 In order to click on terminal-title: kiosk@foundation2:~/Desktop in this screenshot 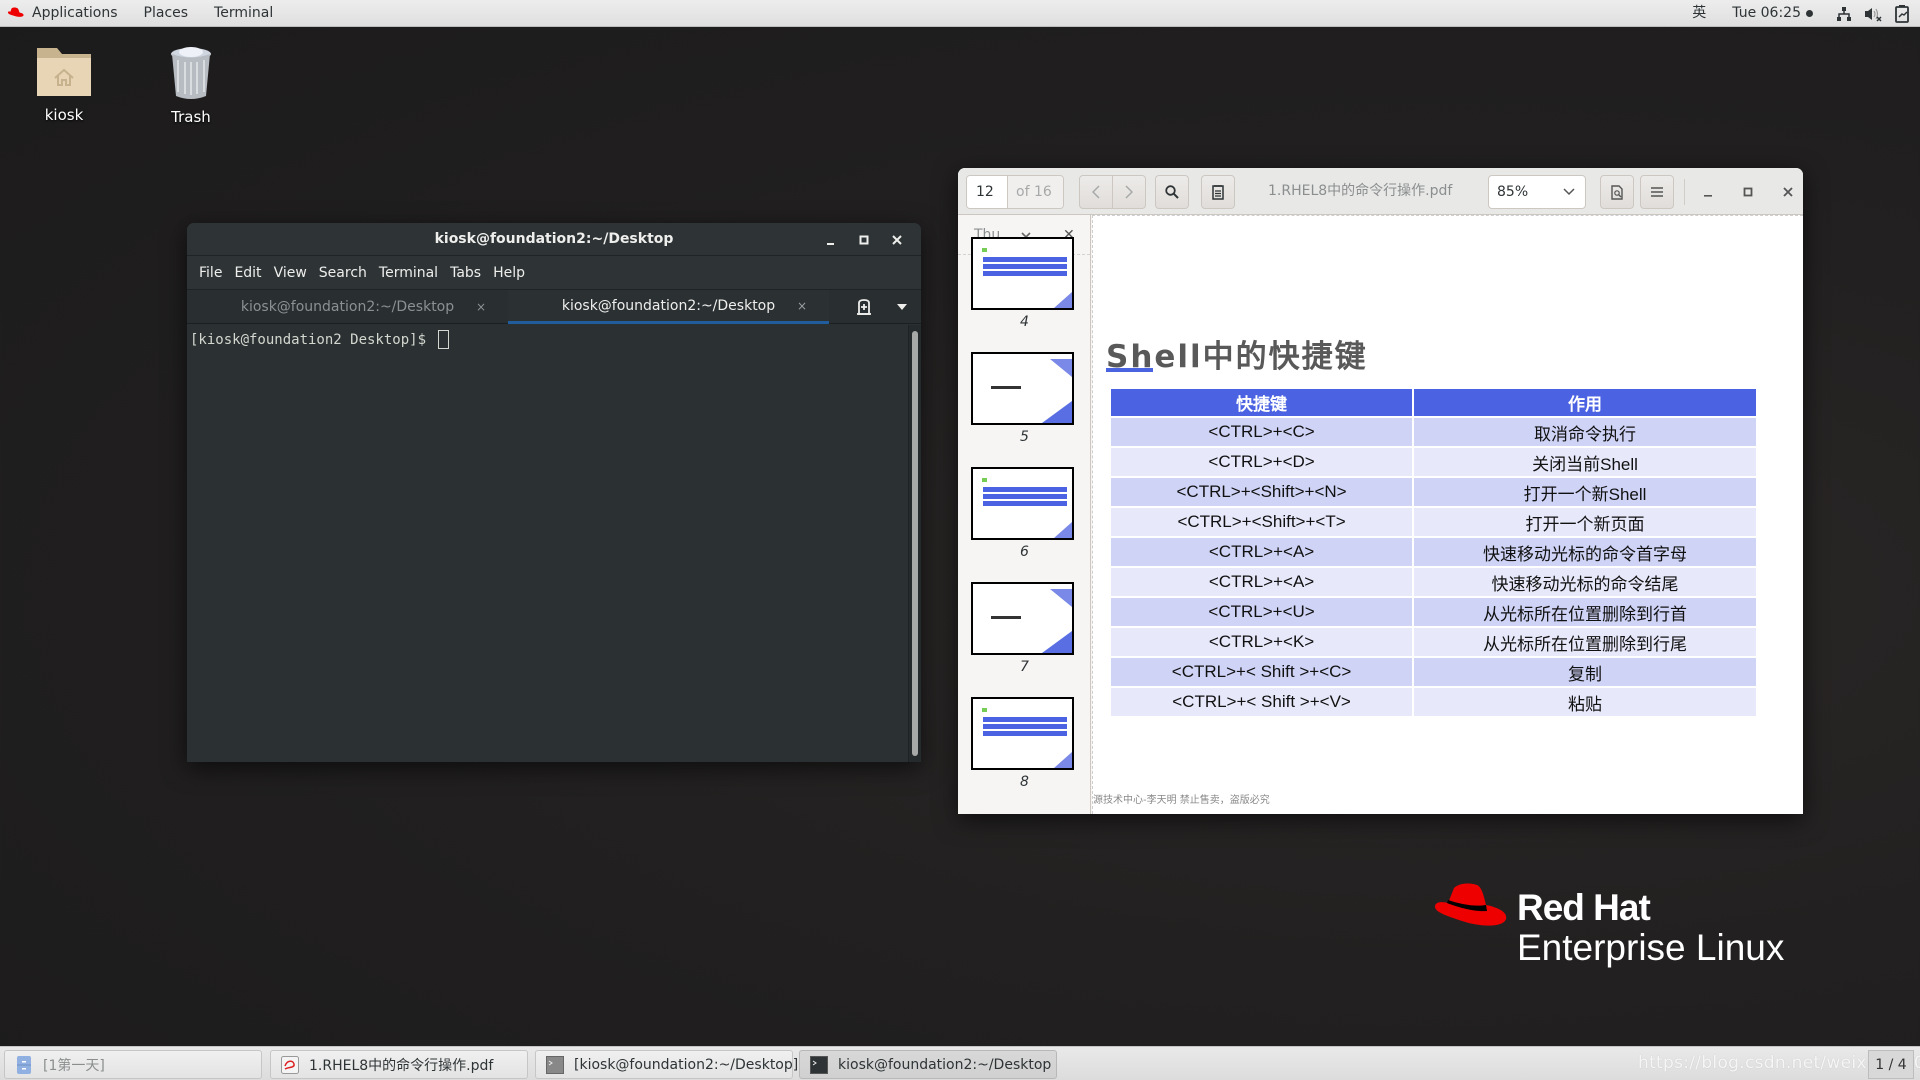, I will do `click(554, 239)`.